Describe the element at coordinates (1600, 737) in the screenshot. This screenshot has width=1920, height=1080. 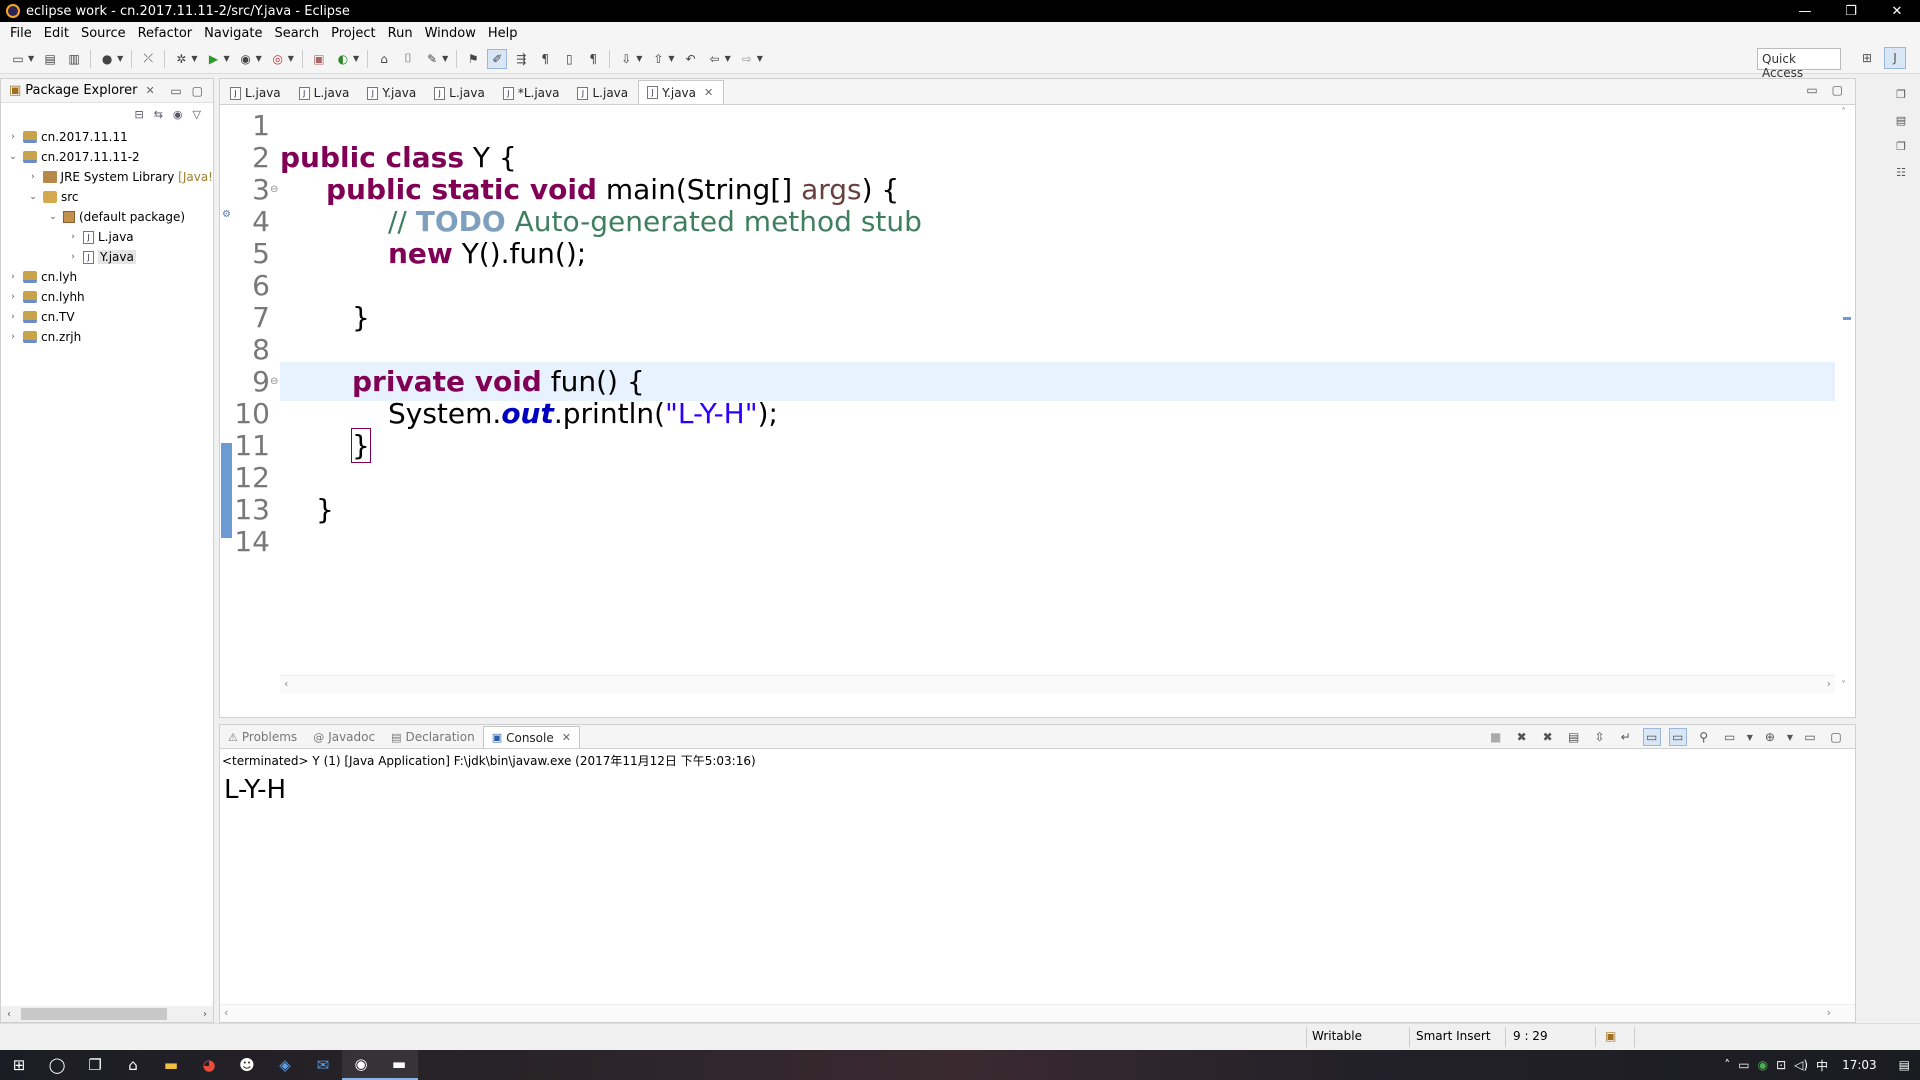
I see `scroll-lock-icon: ⇳` at that location.